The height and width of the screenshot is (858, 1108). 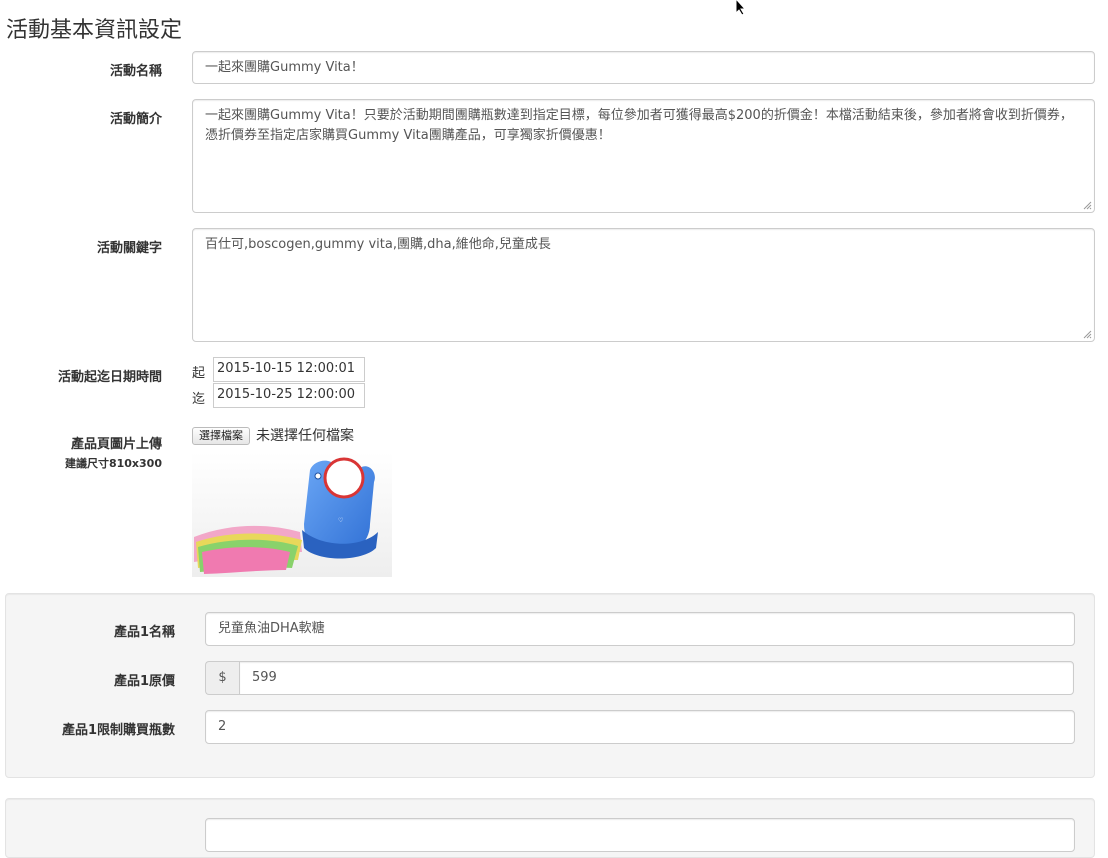 I want to click on product-2-name-input, so click(x=640, y=835).